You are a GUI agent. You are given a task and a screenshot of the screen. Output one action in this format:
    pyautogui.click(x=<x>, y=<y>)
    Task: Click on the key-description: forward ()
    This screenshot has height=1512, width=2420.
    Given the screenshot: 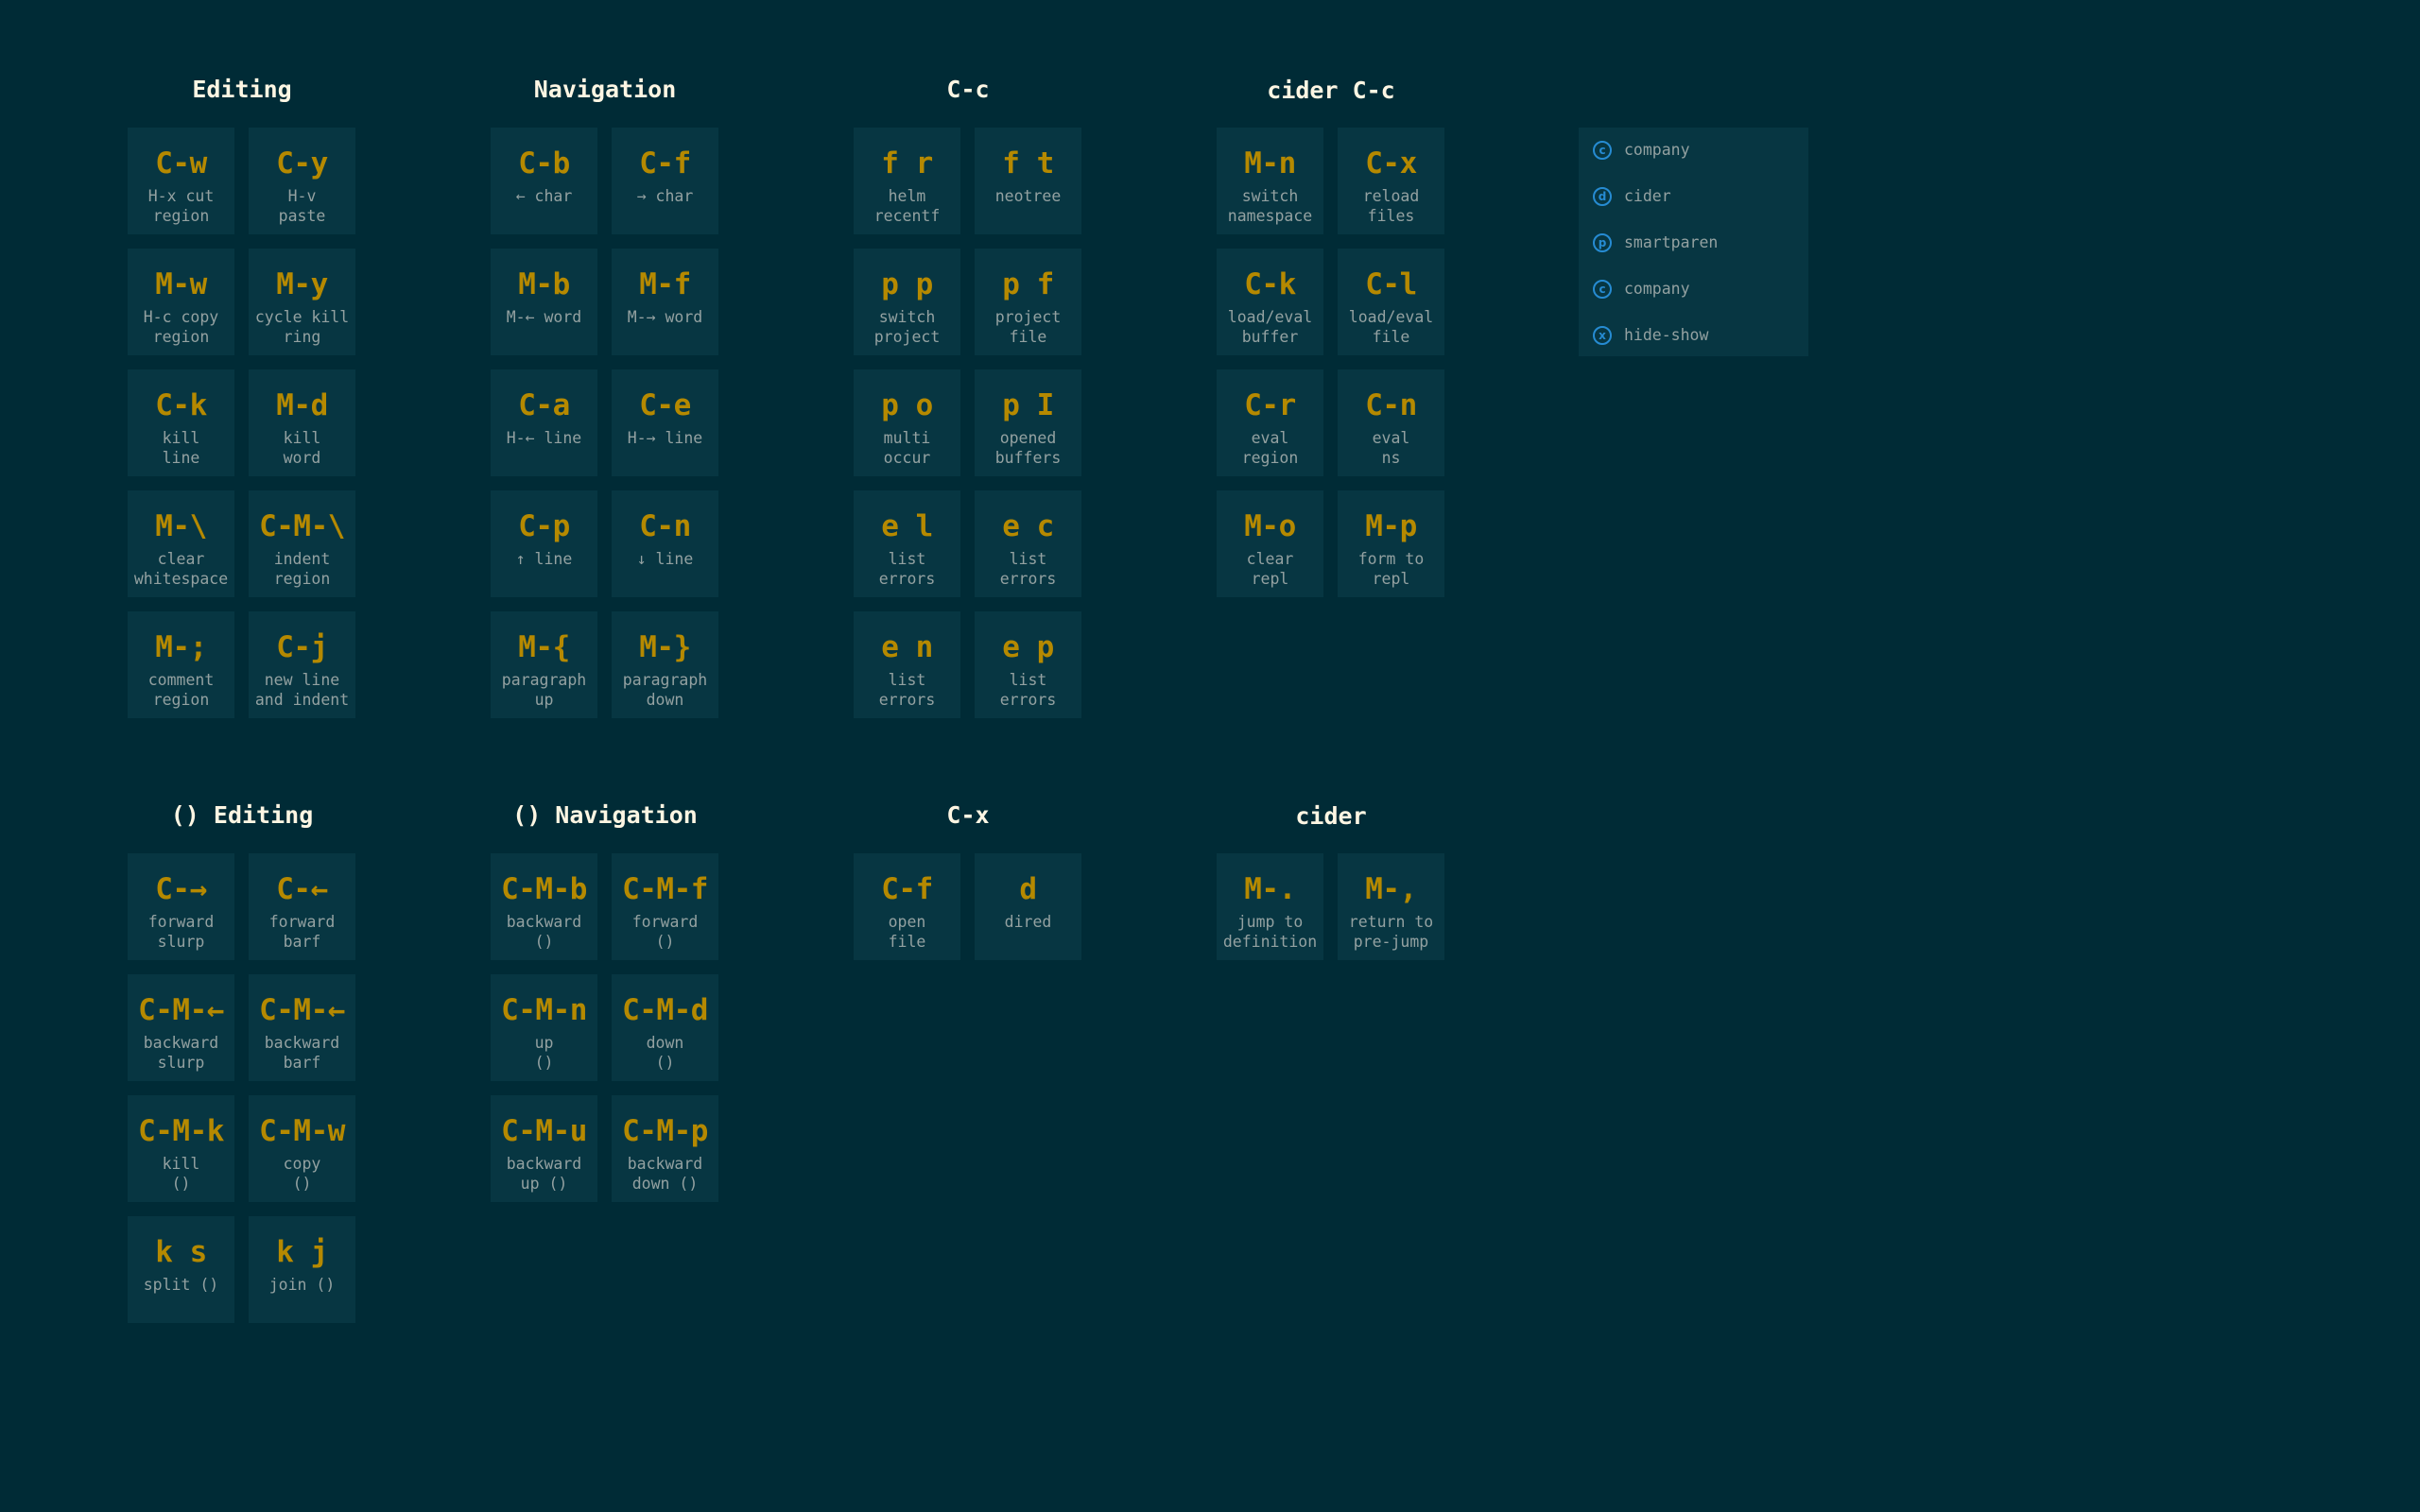 What is the action you would take?
    pyautogui.click(x=665, y=932)
    